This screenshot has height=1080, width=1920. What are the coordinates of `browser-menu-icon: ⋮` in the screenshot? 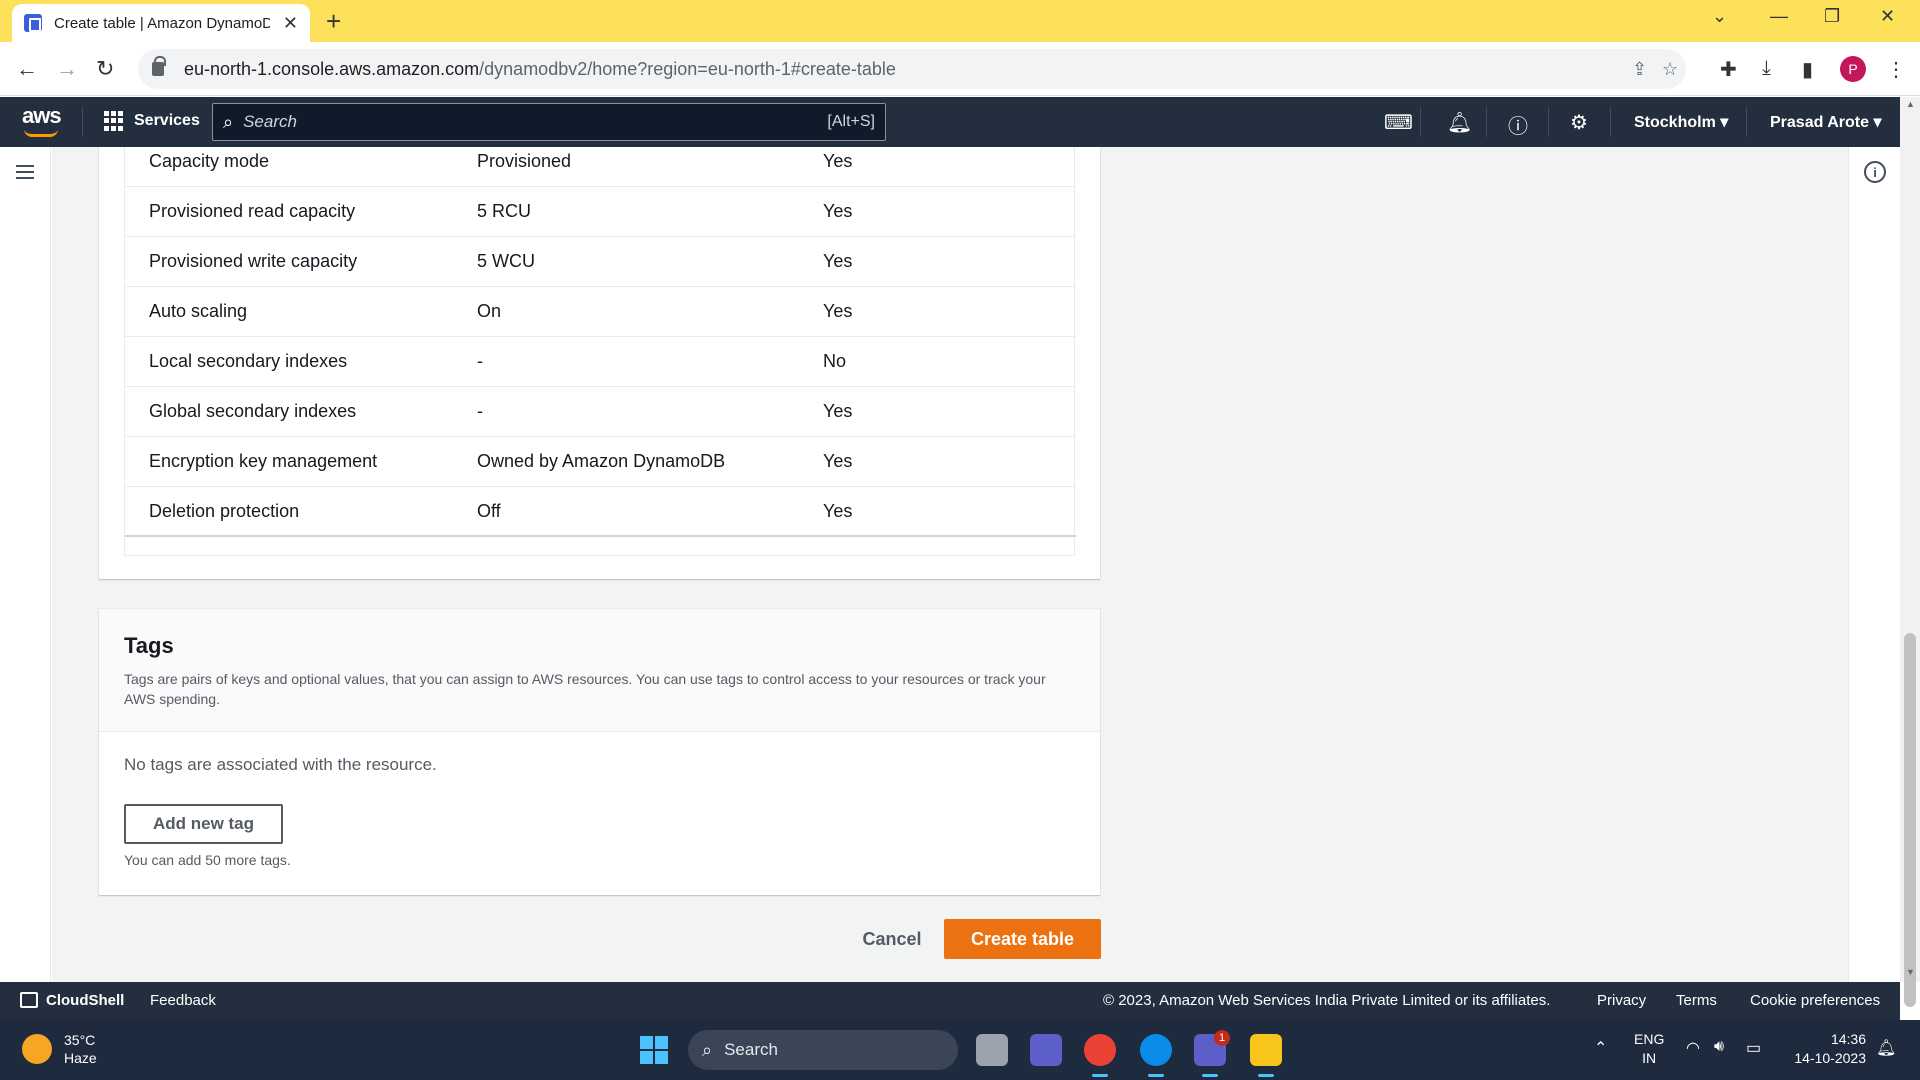 It's located at (1896, 69).